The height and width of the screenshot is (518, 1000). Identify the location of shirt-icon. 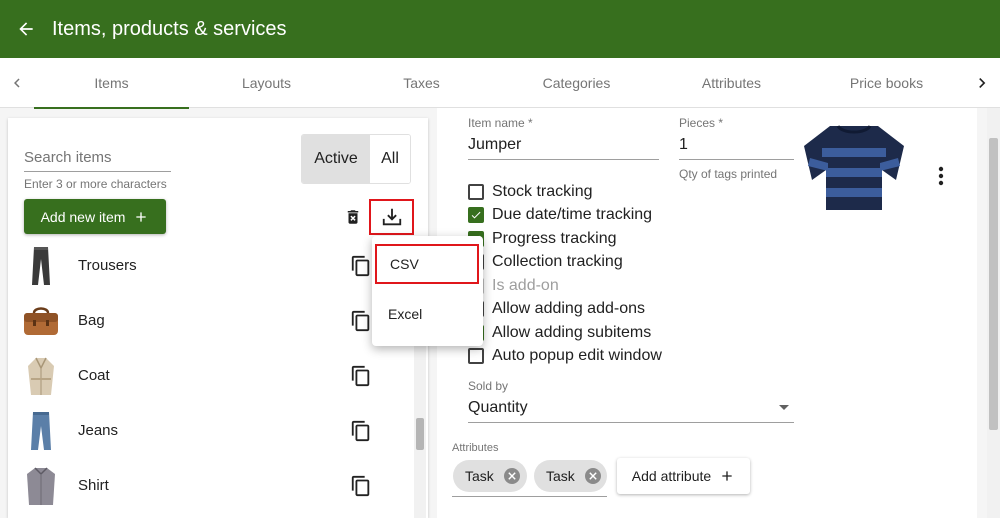
(41, 486).